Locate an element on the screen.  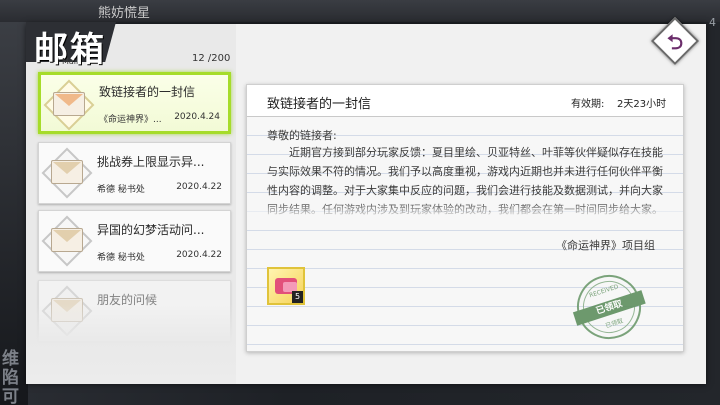
mail-item: 挑战券上限显示异... 希德 秘书处 2020.4.22 is located at coordinates (134, 173).